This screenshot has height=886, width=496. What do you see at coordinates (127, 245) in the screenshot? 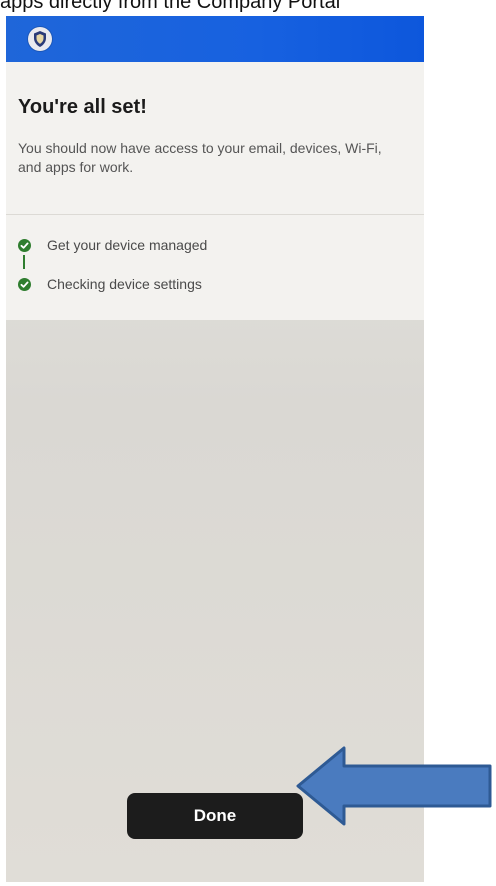
I see `step-label: Get your device managed` at bounding box center [127, 245].